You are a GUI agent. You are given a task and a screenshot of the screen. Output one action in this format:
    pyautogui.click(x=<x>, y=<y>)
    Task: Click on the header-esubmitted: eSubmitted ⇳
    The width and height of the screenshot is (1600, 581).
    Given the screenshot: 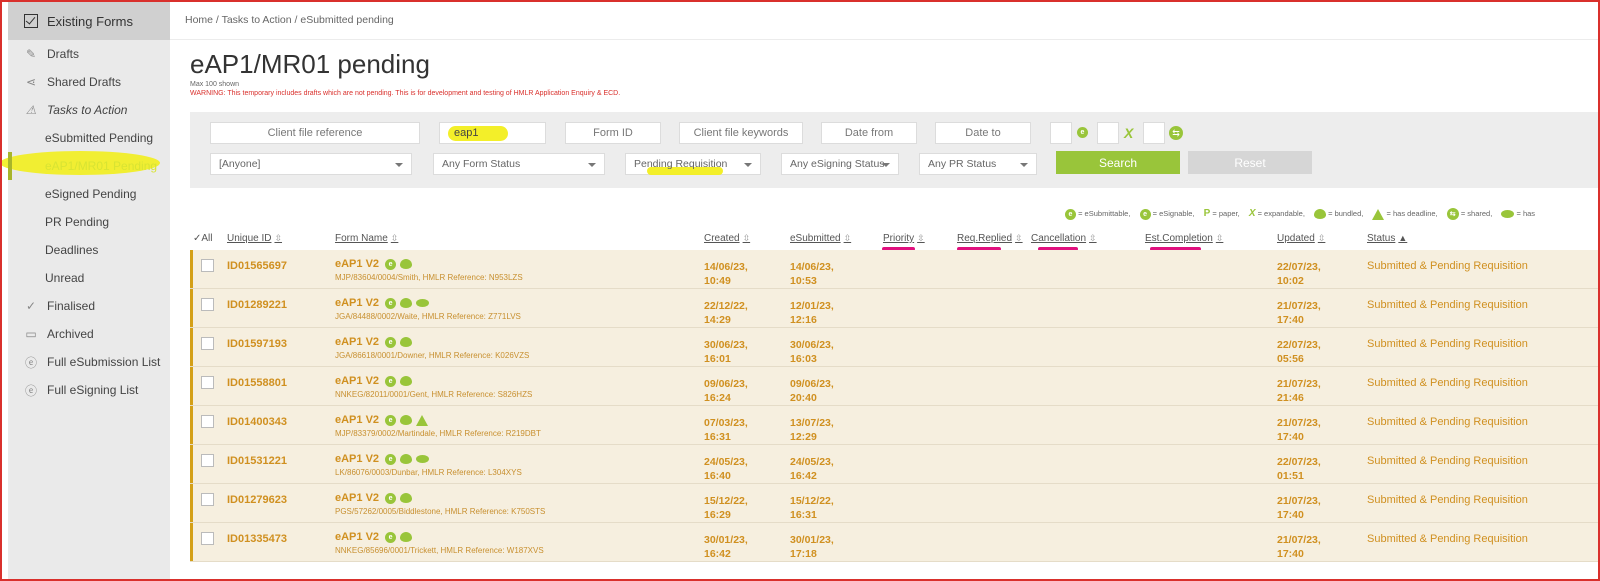 What is the action you would take?
    pyautogui.click(x=820, y=238)
    